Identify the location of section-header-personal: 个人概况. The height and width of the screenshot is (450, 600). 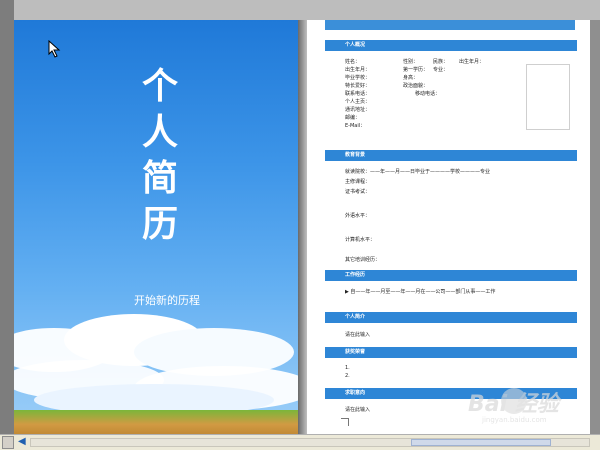
(451, 45).